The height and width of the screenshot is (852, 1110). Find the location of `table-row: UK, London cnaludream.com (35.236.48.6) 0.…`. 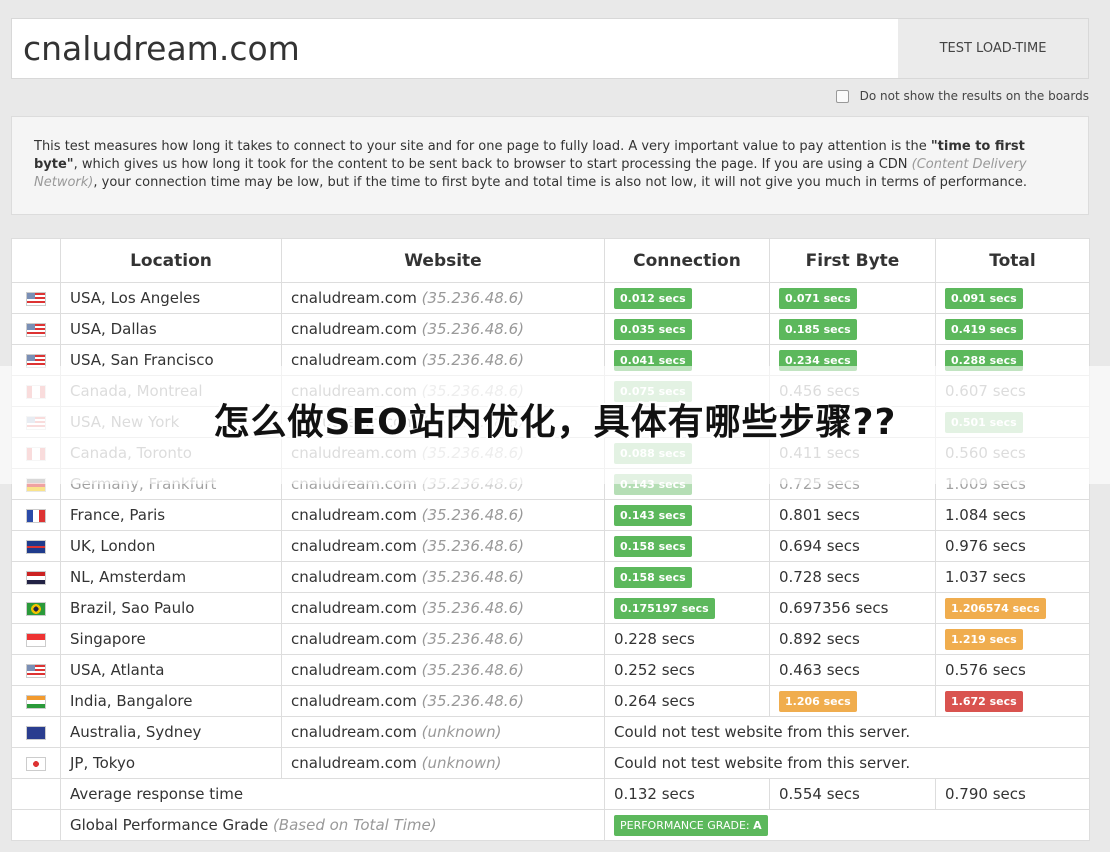

table-row: UK, London cnaludream.com (35.236.48.6) 0.… is located at coordinates (550, 546).